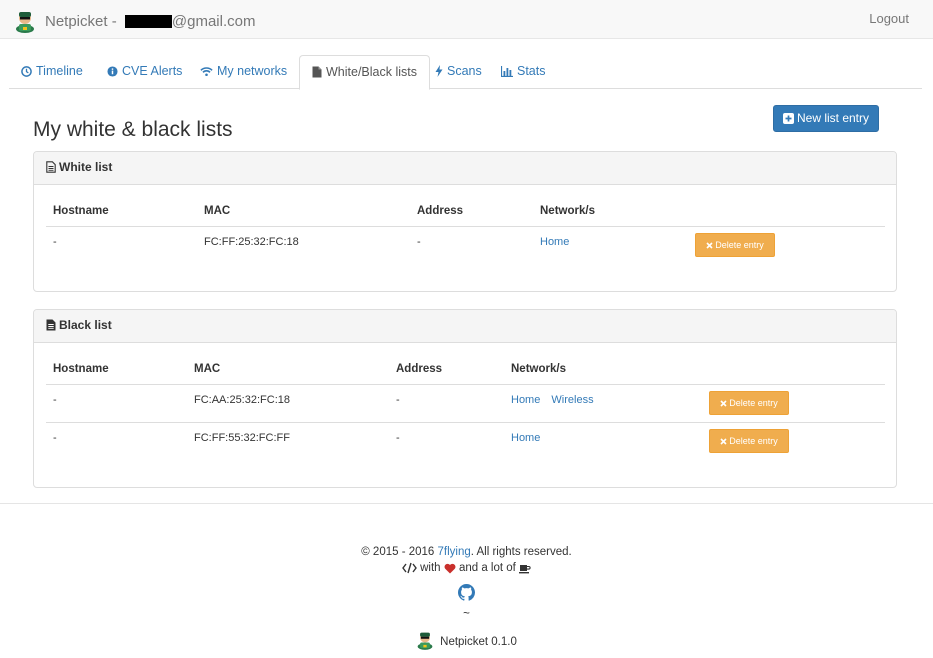 This screenshot has width=933, height=658. Describe the element at coordinates (86, 167) in the screenshot. I see `white-list-title: White list` at that location.